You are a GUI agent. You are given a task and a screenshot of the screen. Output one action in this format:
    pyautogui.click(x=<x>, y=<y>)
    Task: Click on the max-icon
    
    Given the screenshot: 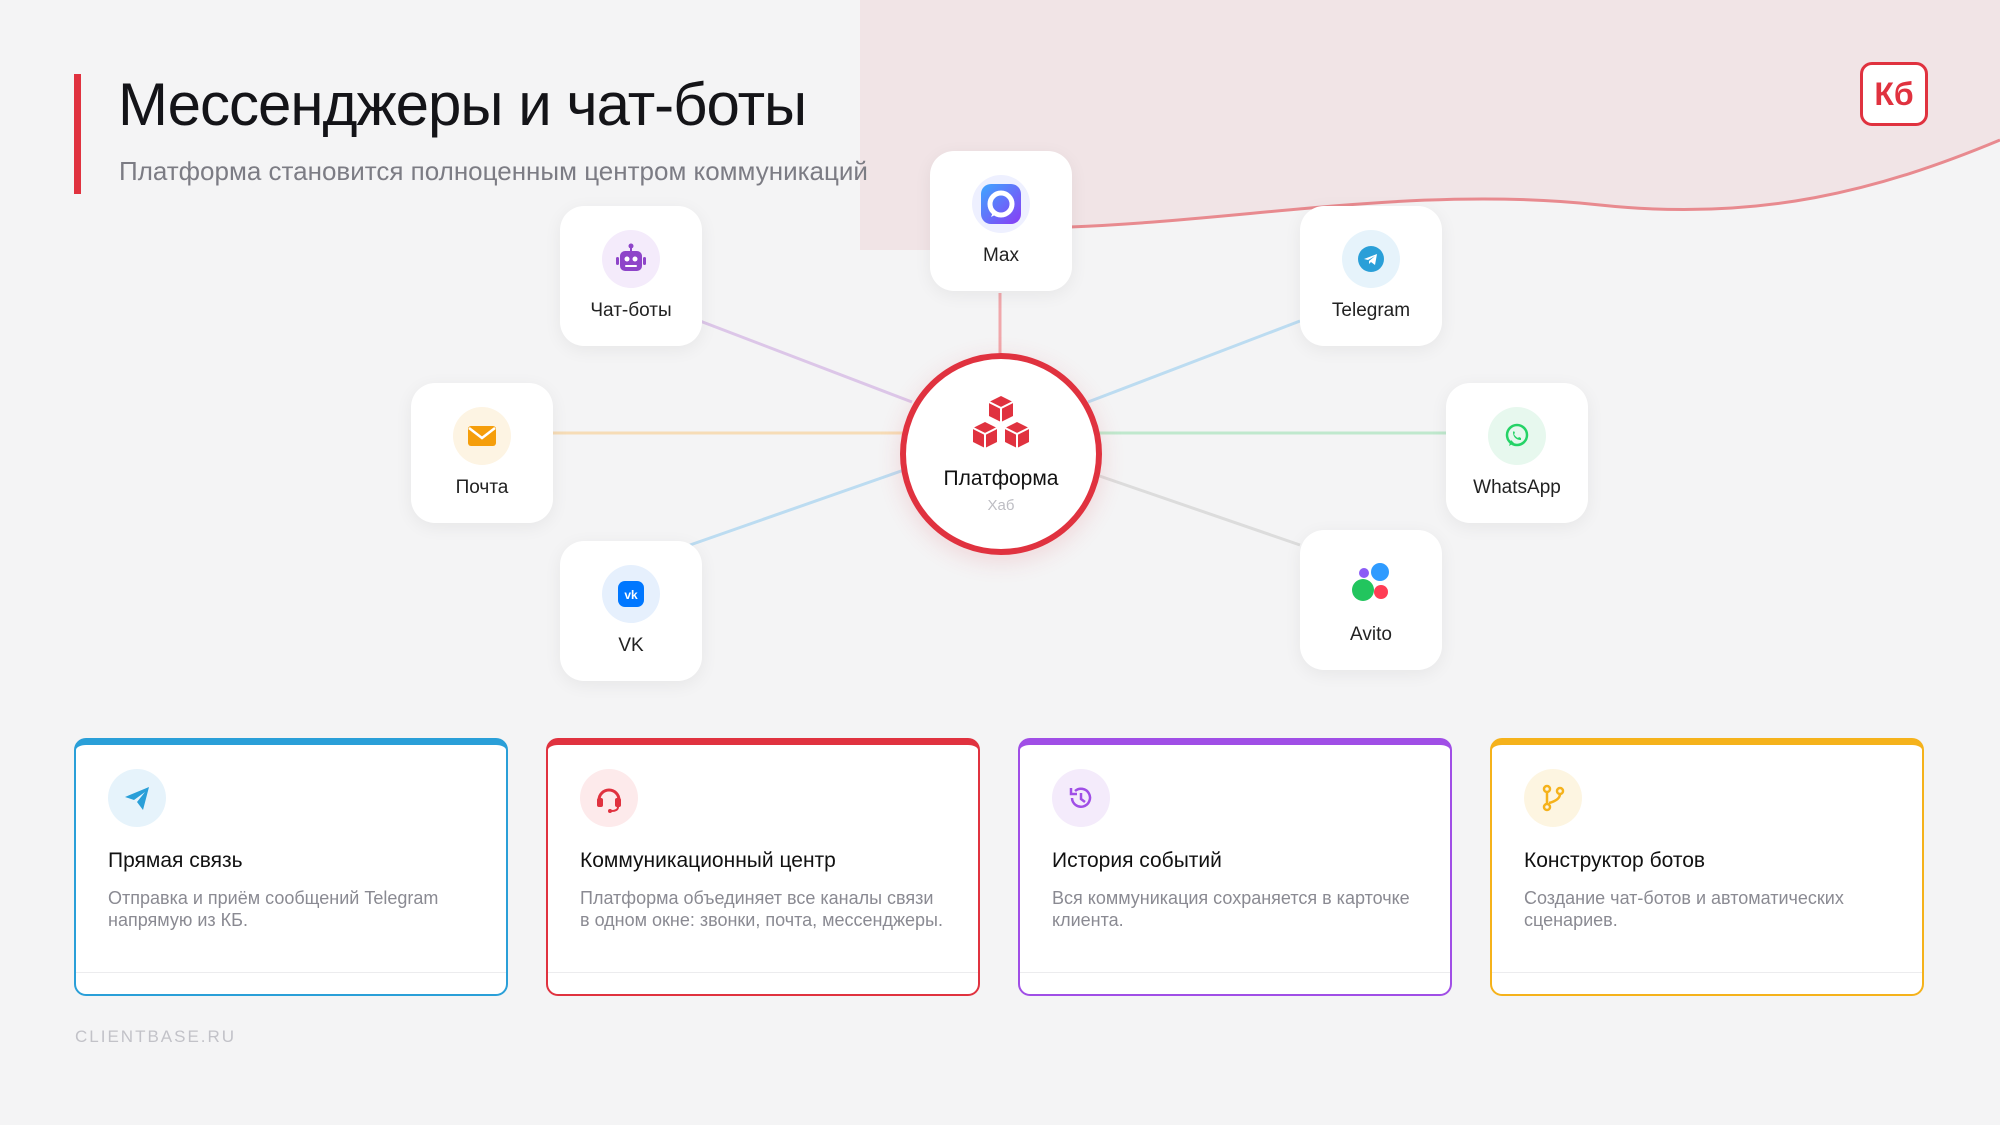 What is the action you would take?
    pyautogui.click(x=1001, y=204)
    